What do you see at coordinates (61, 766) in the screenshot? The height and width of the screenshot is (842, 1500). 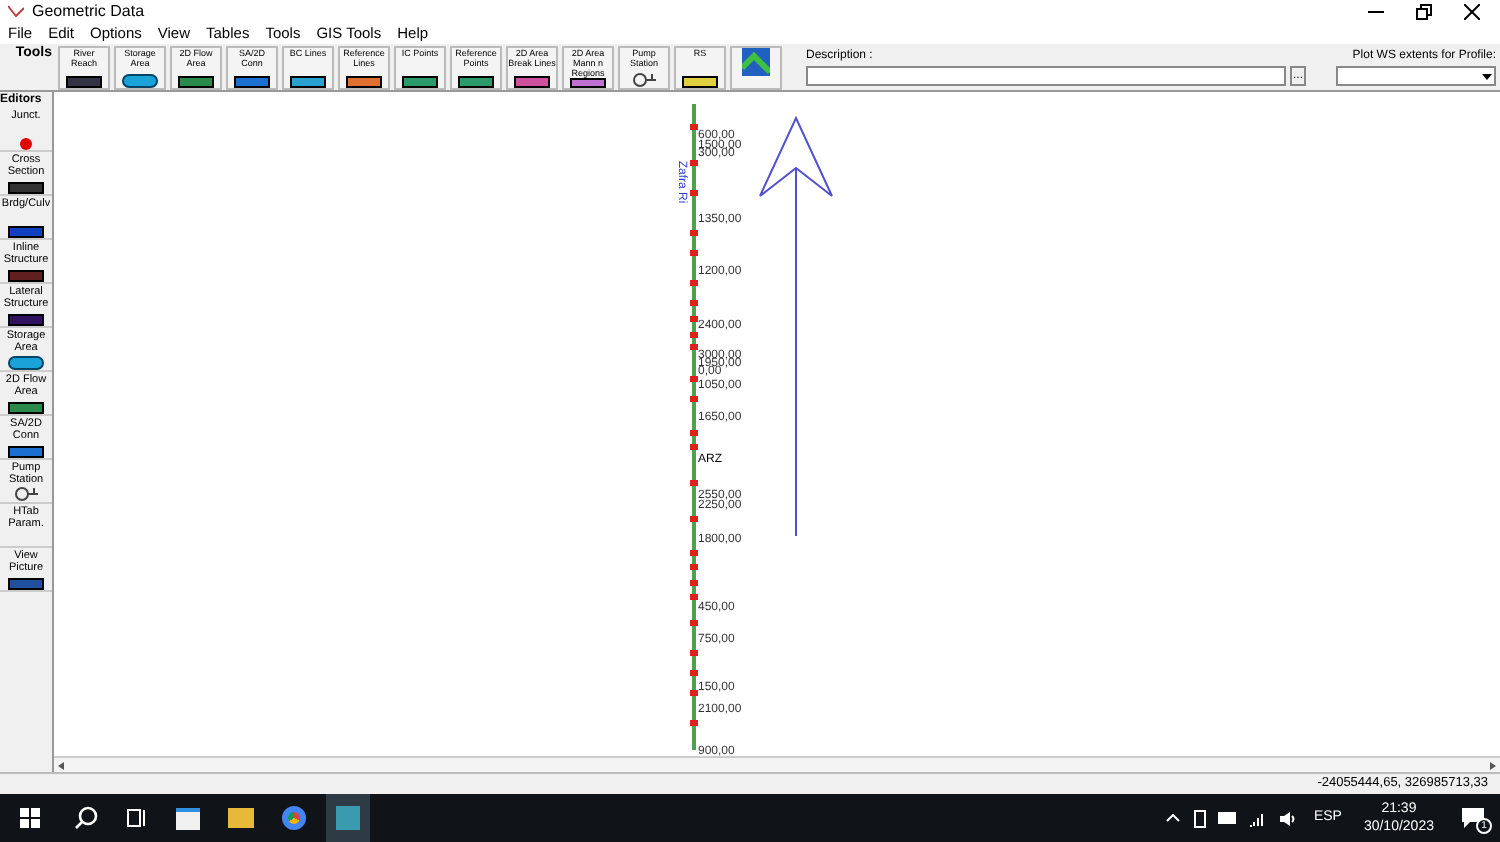 I see `scroll-left-icon` at bounding box center [61, 766].